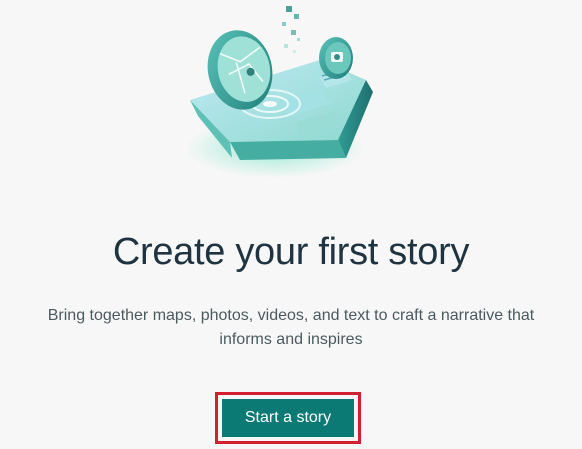  I want to click on description-line-2: informs and inspires, so click(291, 339).